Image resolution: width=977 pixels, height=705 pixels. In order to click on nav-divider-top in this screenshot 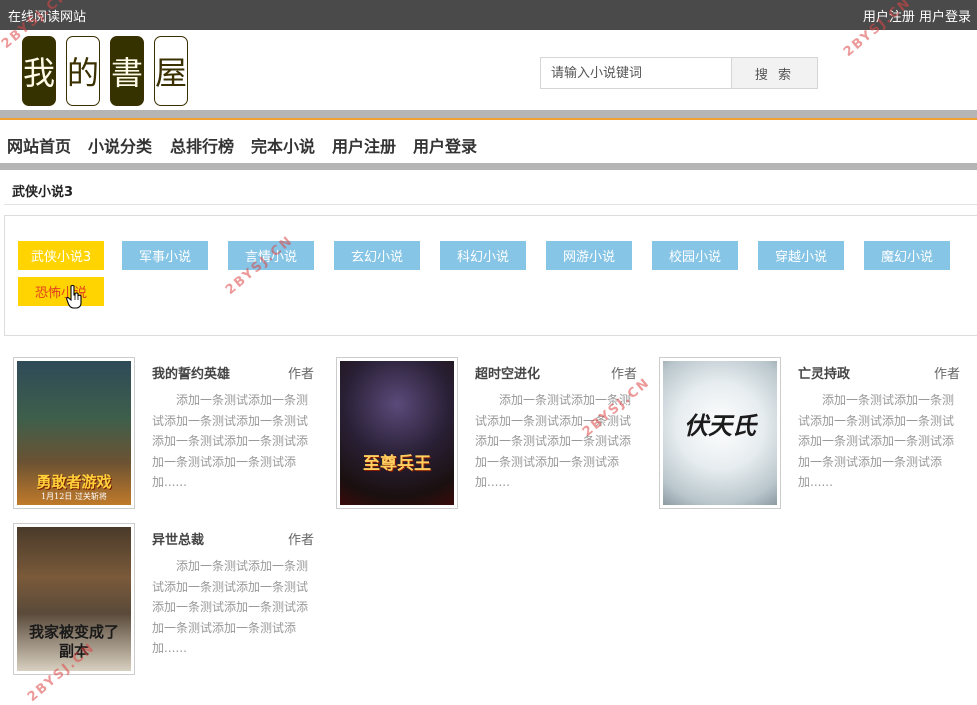, I will do `click(488, 114)`.